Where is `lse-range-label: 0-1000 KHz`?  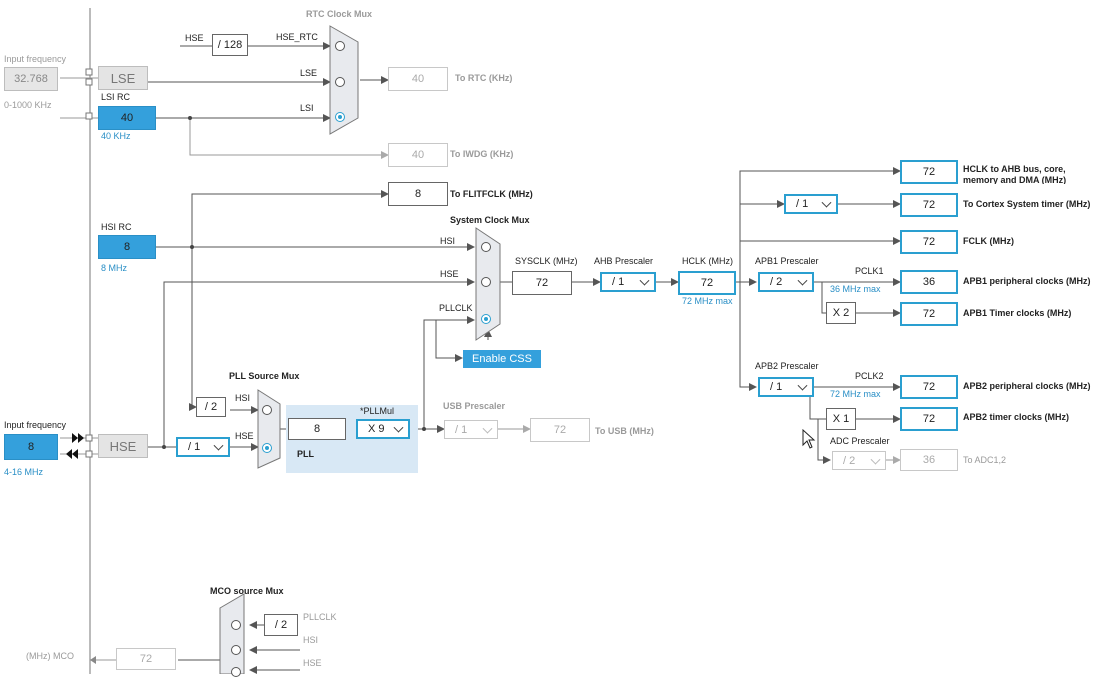 lse-range-label: 0-1000 KHz is located at coordinates (28, 105).